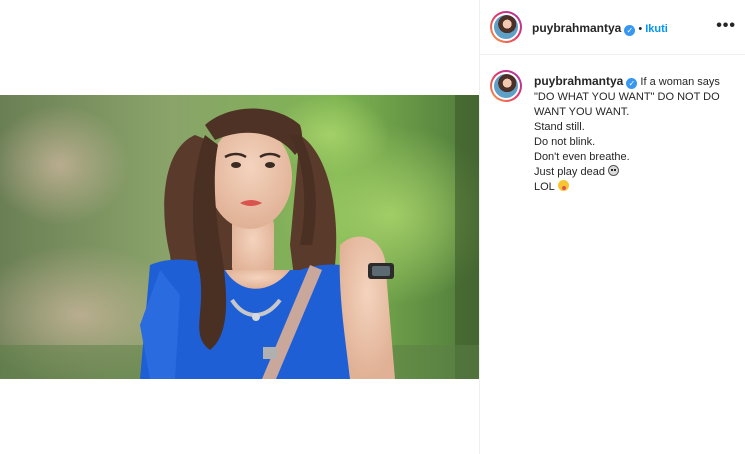 The width and height of the screenshot is (745, 454). I want to click on caption-line-with-emoji: LOL, so click(634, 187).